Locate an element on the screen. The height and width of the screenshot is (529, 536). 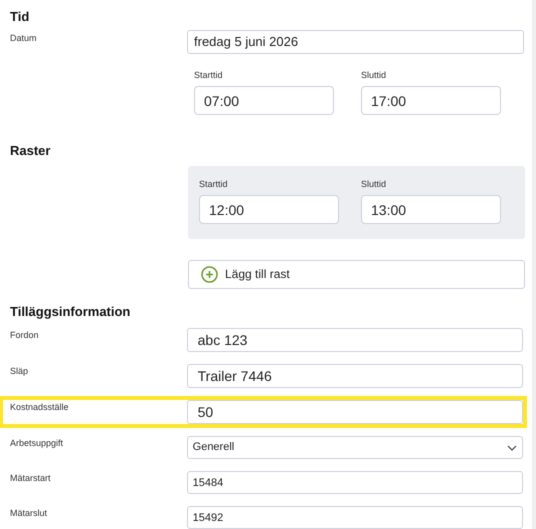
field-label: Kostnadsställe is located at coordinates (40, 407).